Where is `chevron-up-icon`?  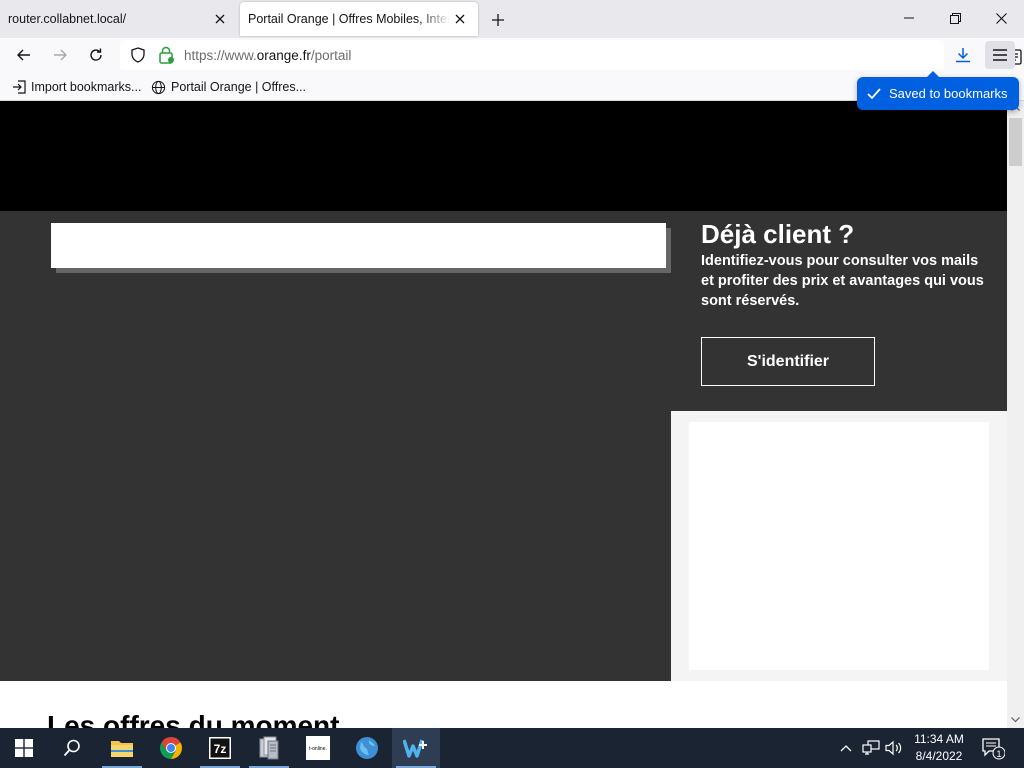 chevron-up-icon is located at coordinates (846, 748).